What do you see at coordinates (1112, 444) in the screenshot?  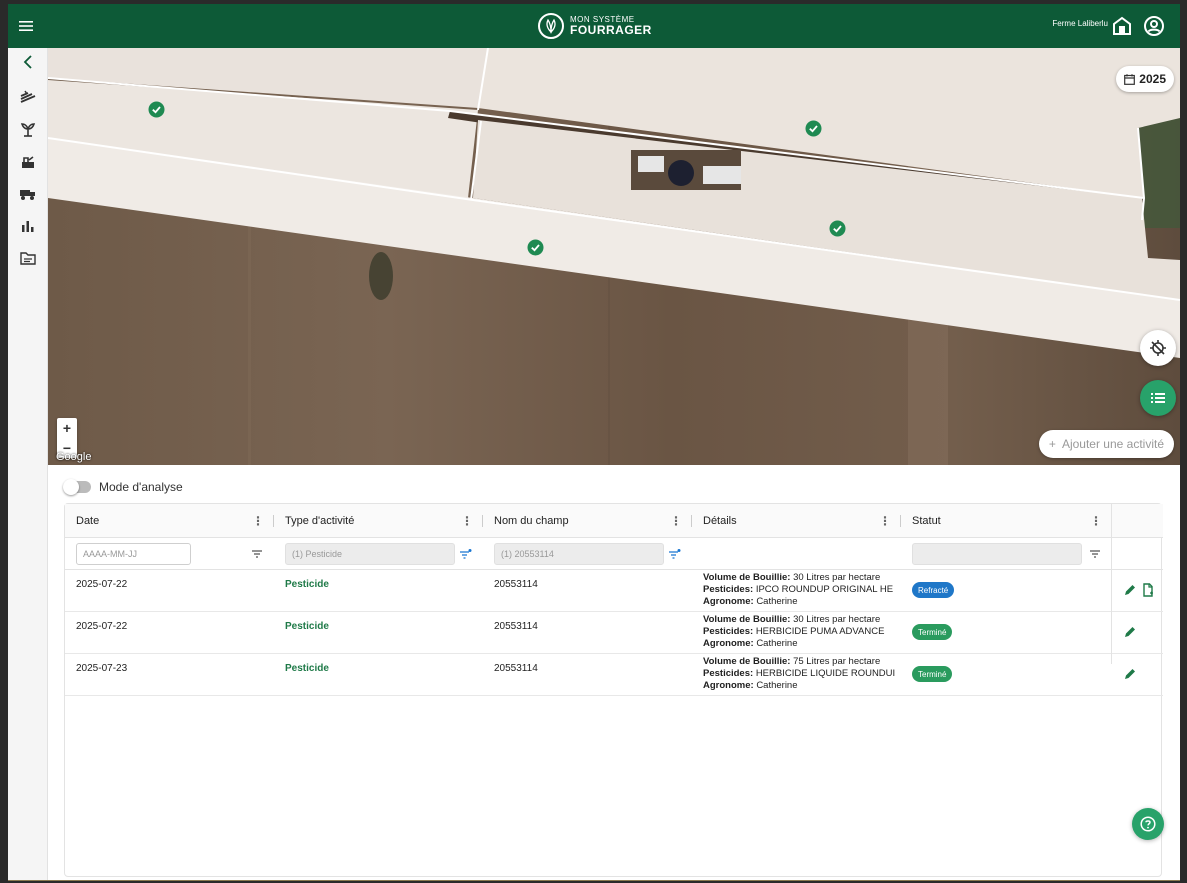 I see `add-activity-label: Ajouter une activité` at bounding box center [1112, 444].